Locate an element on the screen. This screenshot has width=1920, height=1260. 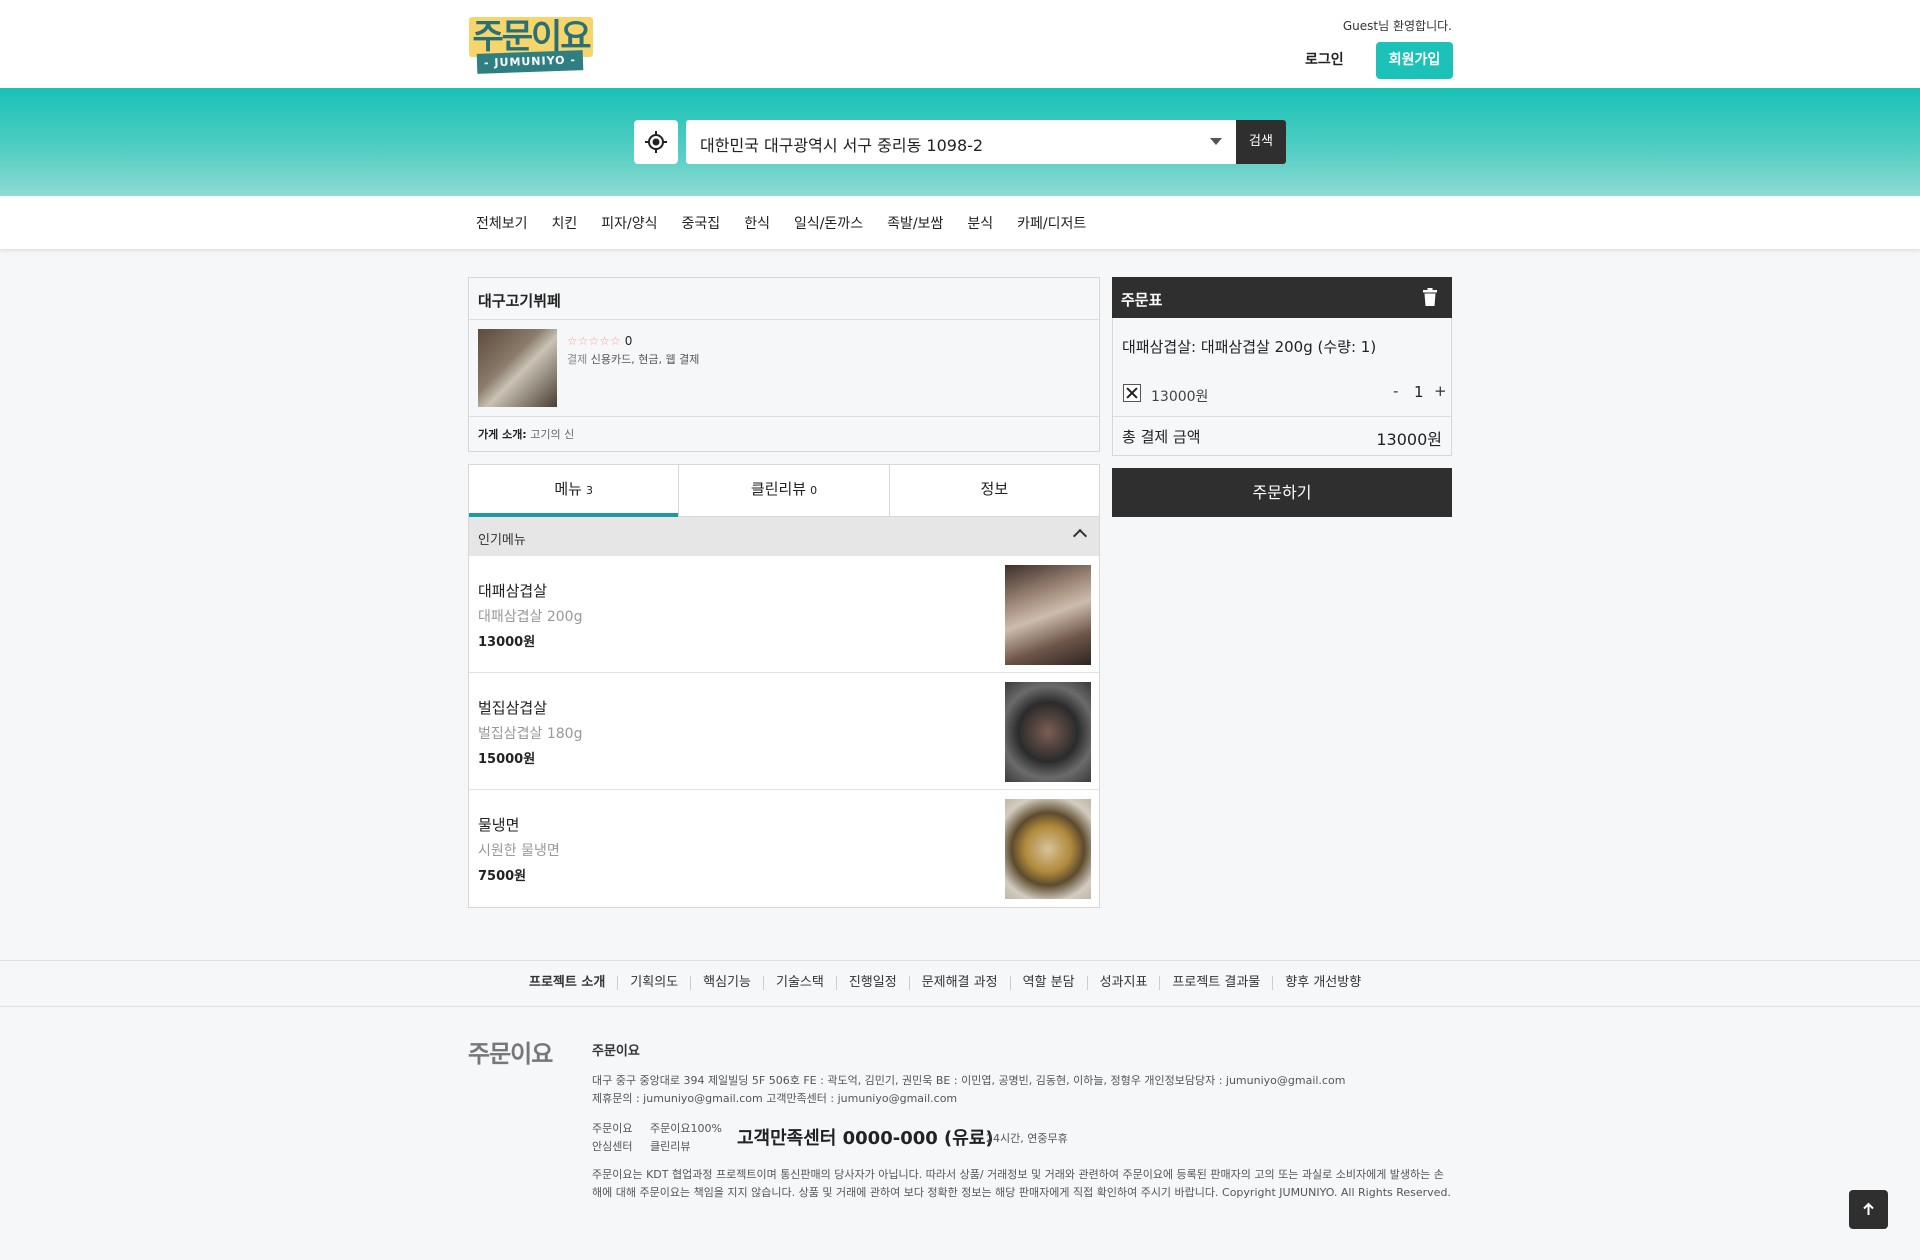
menu-item-price: 15000원 is located at coordinates (507, 759).